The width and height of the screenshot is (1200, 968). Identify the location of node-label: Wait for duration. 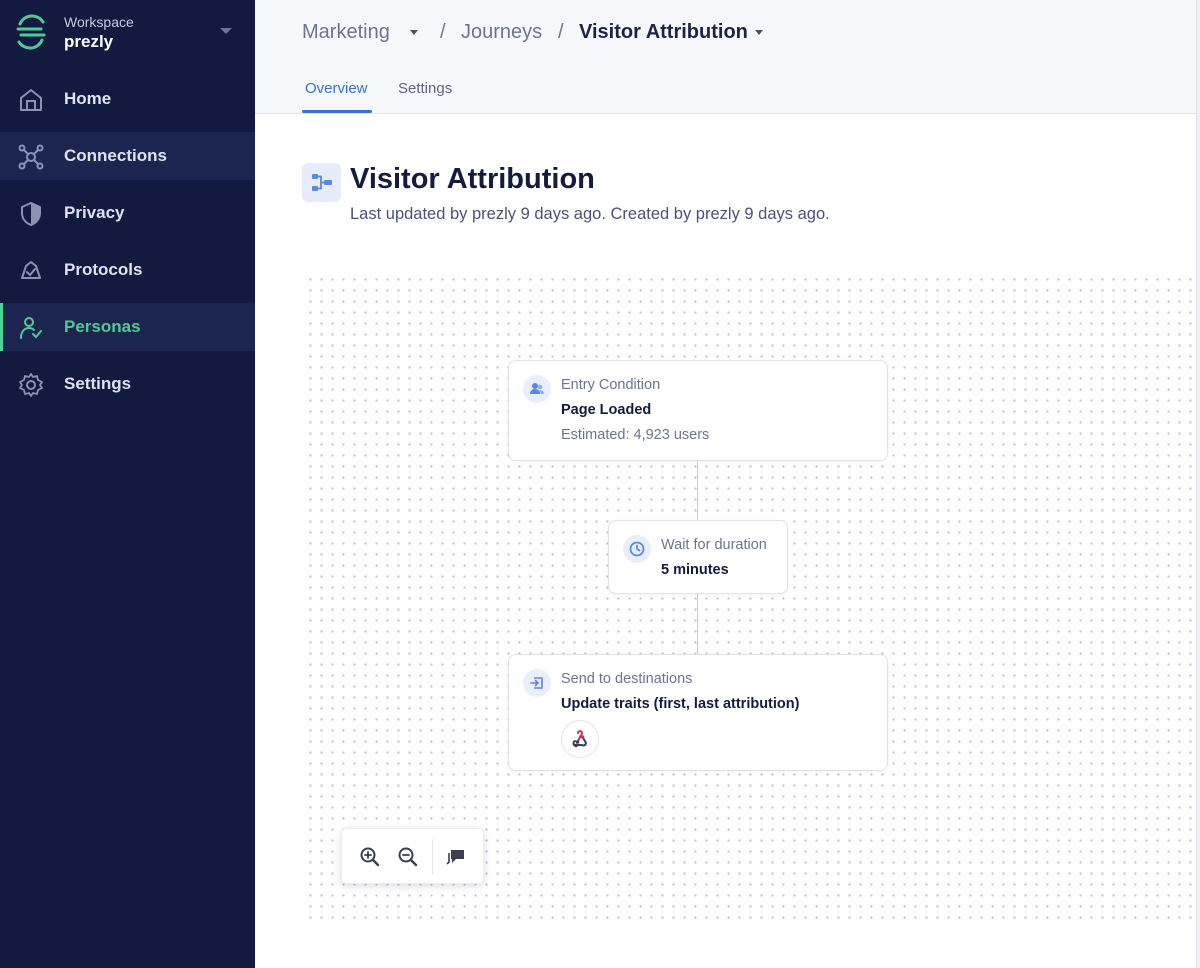
(714, 545).